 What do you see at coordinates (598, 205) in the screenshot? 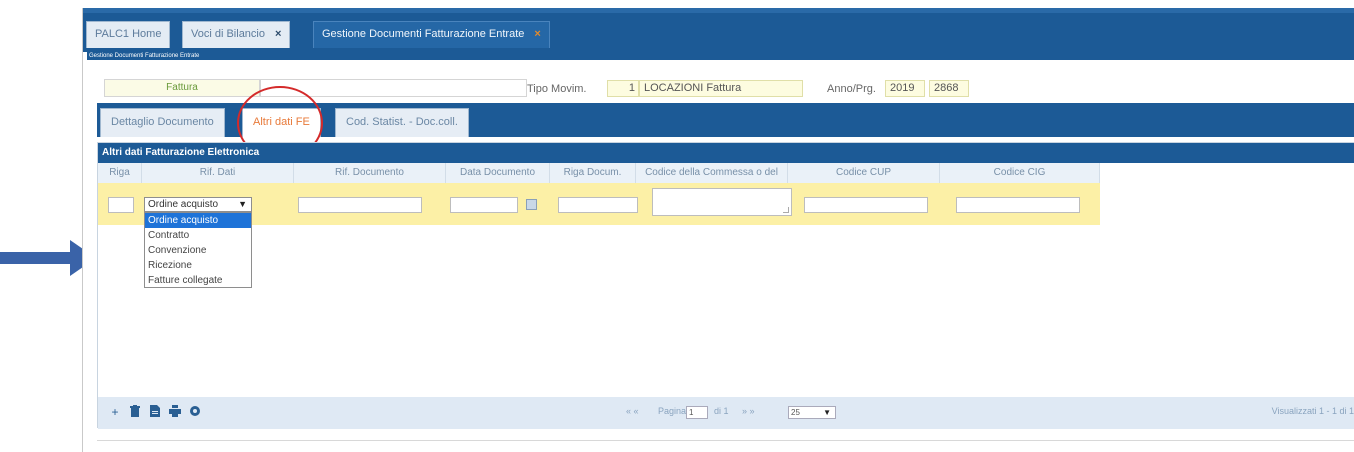
I see `riga-docum-input` at bounding box center [598, 205].